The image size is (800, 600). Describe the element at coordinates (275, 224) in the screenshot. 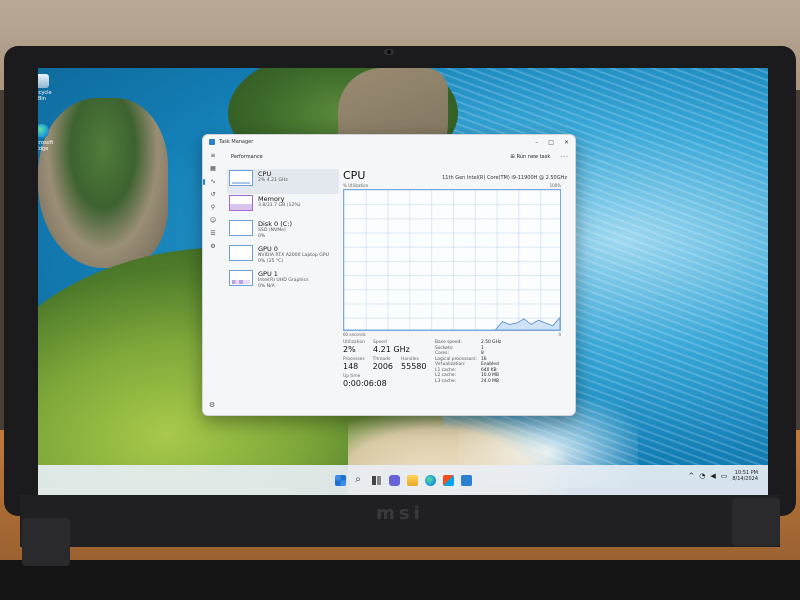

I see `device-name: Disk 0 (C:)` at that location.